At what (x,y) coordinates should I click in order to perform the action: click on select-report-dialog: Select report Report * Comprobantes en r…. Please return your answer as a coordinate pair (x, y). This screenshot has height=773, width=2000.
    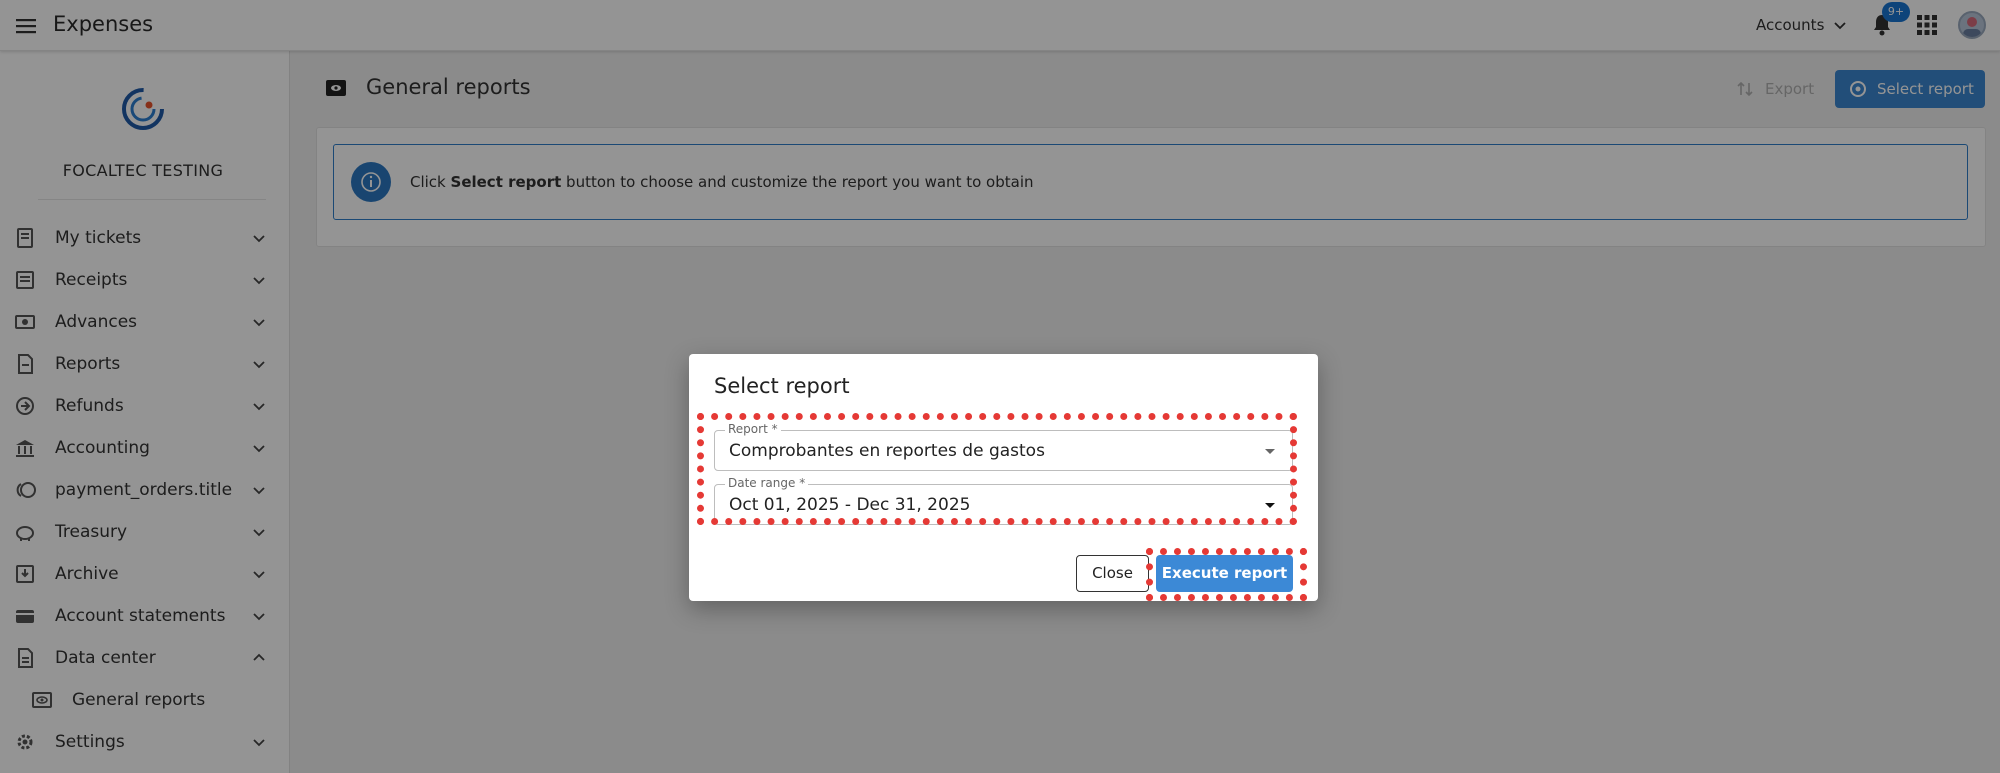
    Looking at the image, I should click on (1003, 477).